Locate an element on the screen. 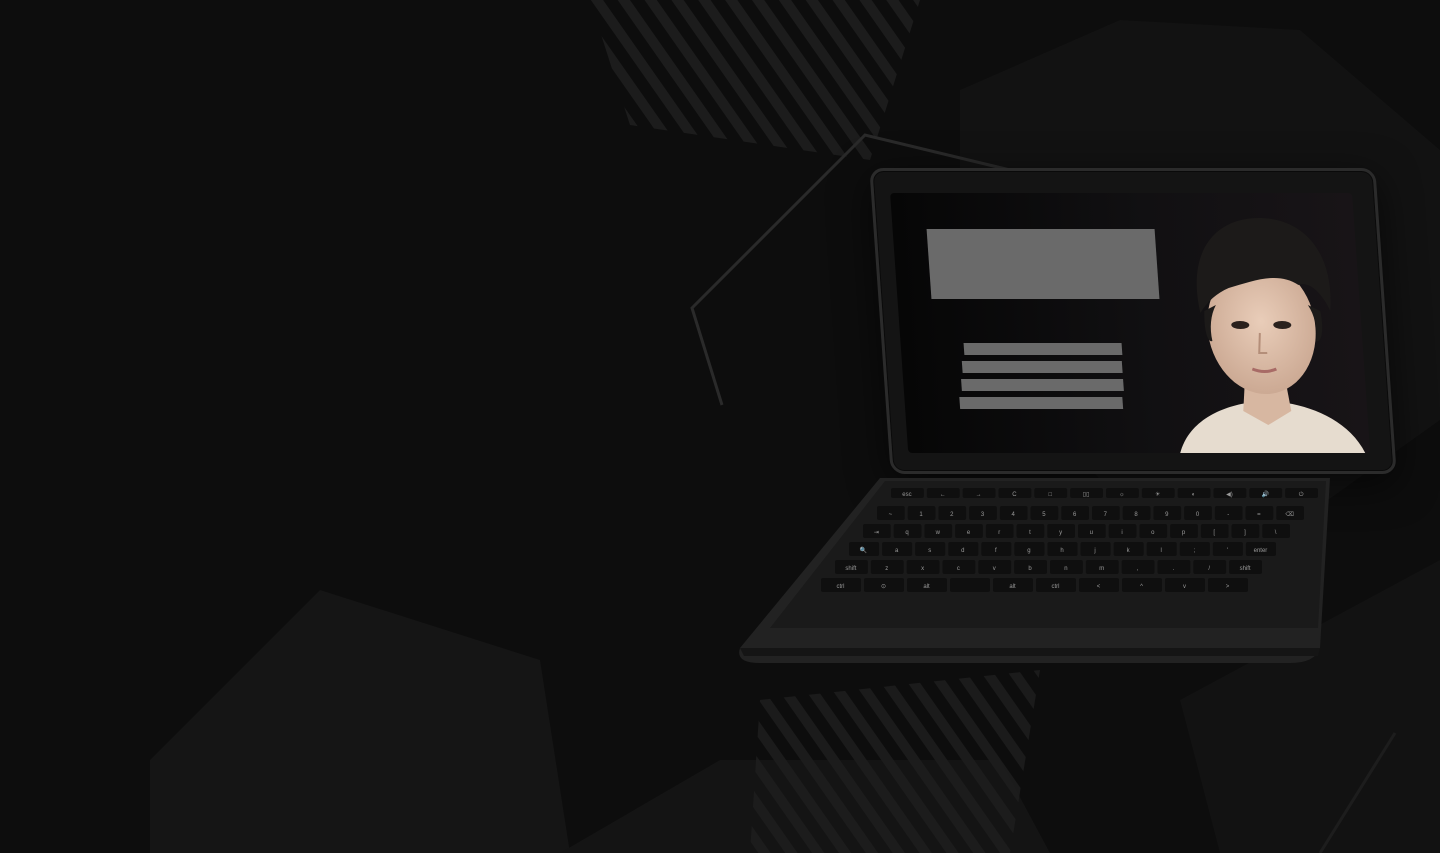 The height and width of the screenshot is (853, 1440). keyboard-key-label: h is located at coordinates (1061, 551).